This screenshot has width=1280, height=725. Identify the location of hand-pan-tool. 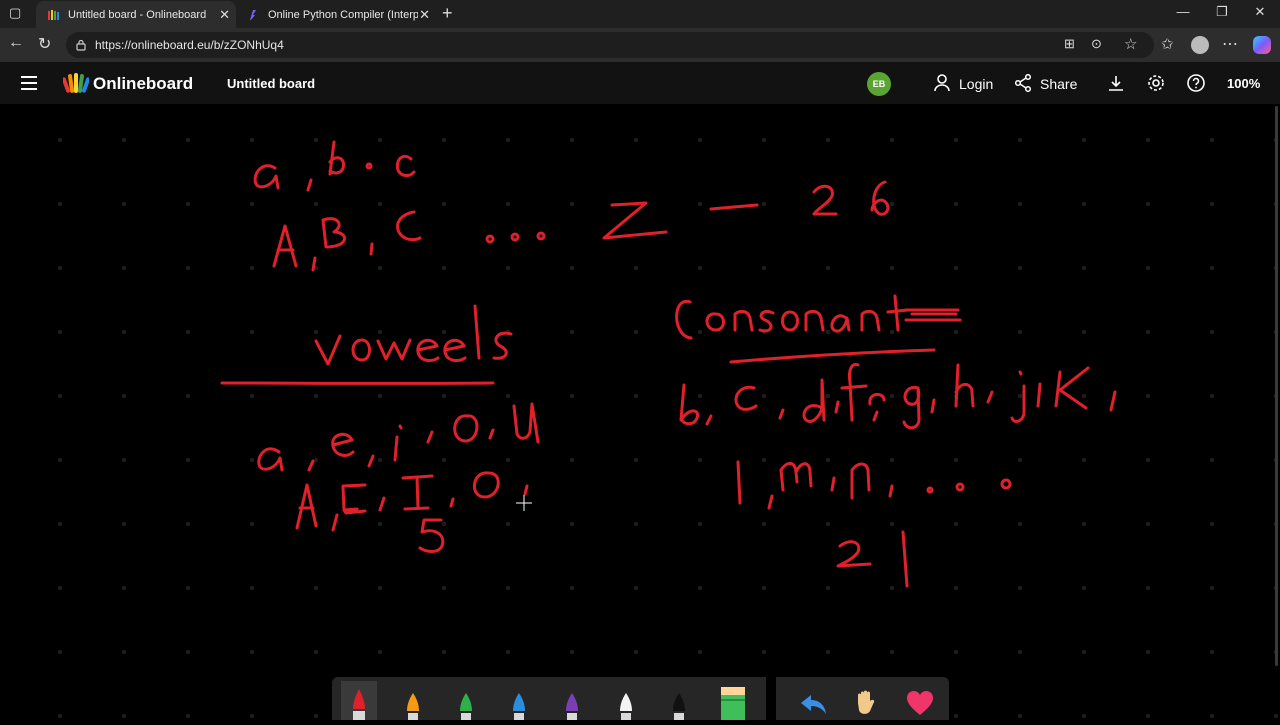
(866, 700).